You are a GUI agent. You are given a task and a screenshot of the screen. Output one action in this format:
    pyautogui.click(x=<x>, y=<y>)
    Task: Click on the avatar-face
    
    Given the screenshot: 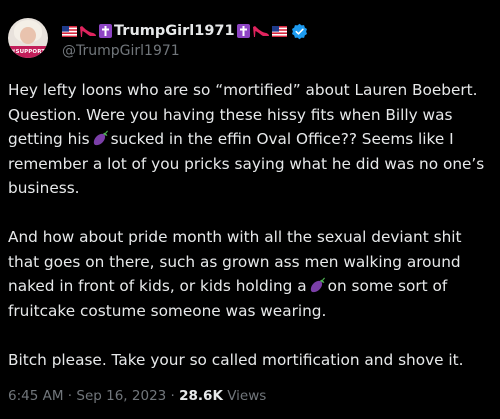 What is the action you would take?
    pyautogui.click(x=28, y=35)
    